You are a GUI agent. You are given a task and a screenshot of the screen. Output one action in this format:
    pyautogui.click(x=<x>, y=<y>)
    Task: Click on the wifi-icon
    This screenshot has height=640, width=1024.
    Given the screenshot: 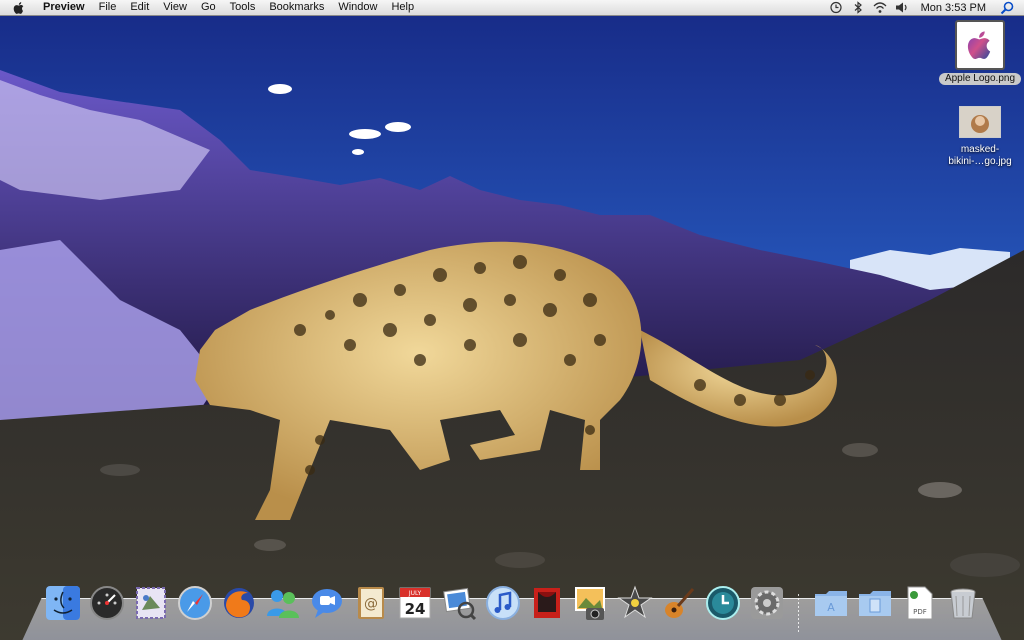 What is the action you would take?
    pyautogui.click(x=880, y=7)
    